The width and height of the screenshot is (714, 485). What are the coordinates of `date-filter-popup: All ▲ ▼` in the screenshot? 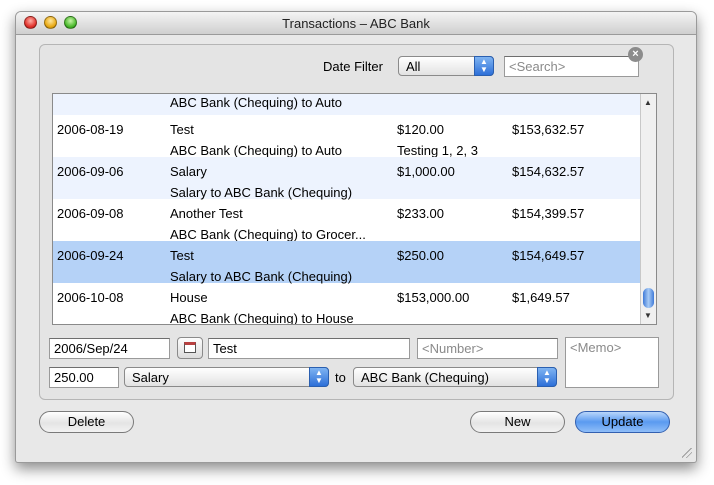 It's located at (446, 66).